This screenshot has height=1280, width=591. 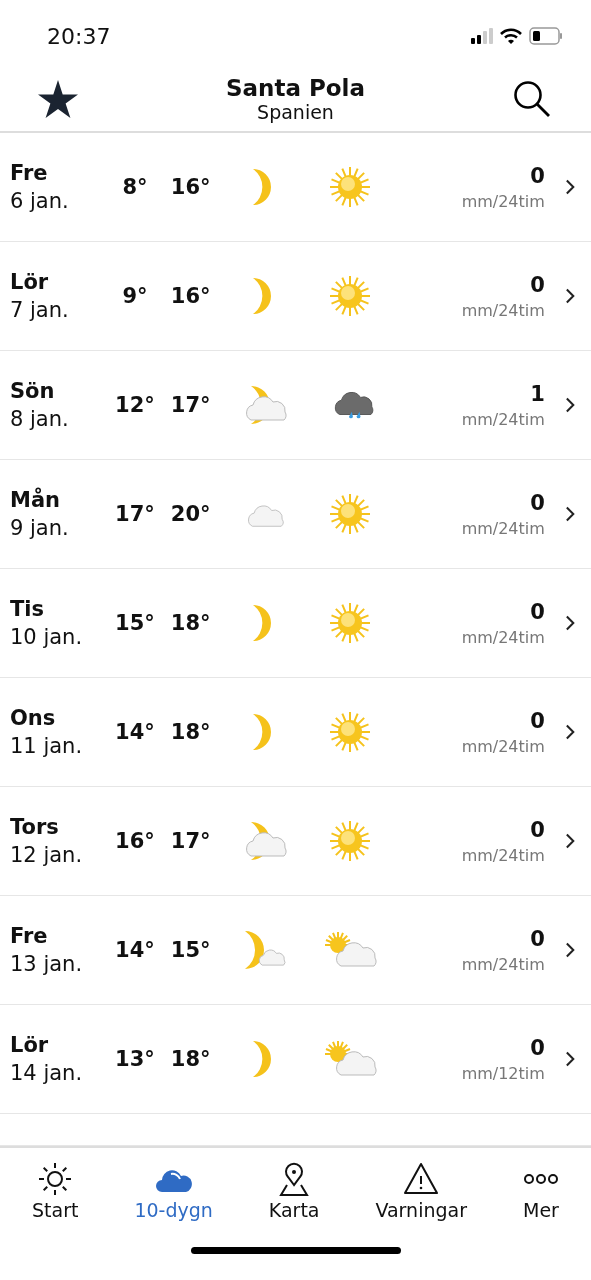 What do you see at coordinates (36, 500) in the screenshot?
I see `day-name: Mån` at bounding box center [36, 500].